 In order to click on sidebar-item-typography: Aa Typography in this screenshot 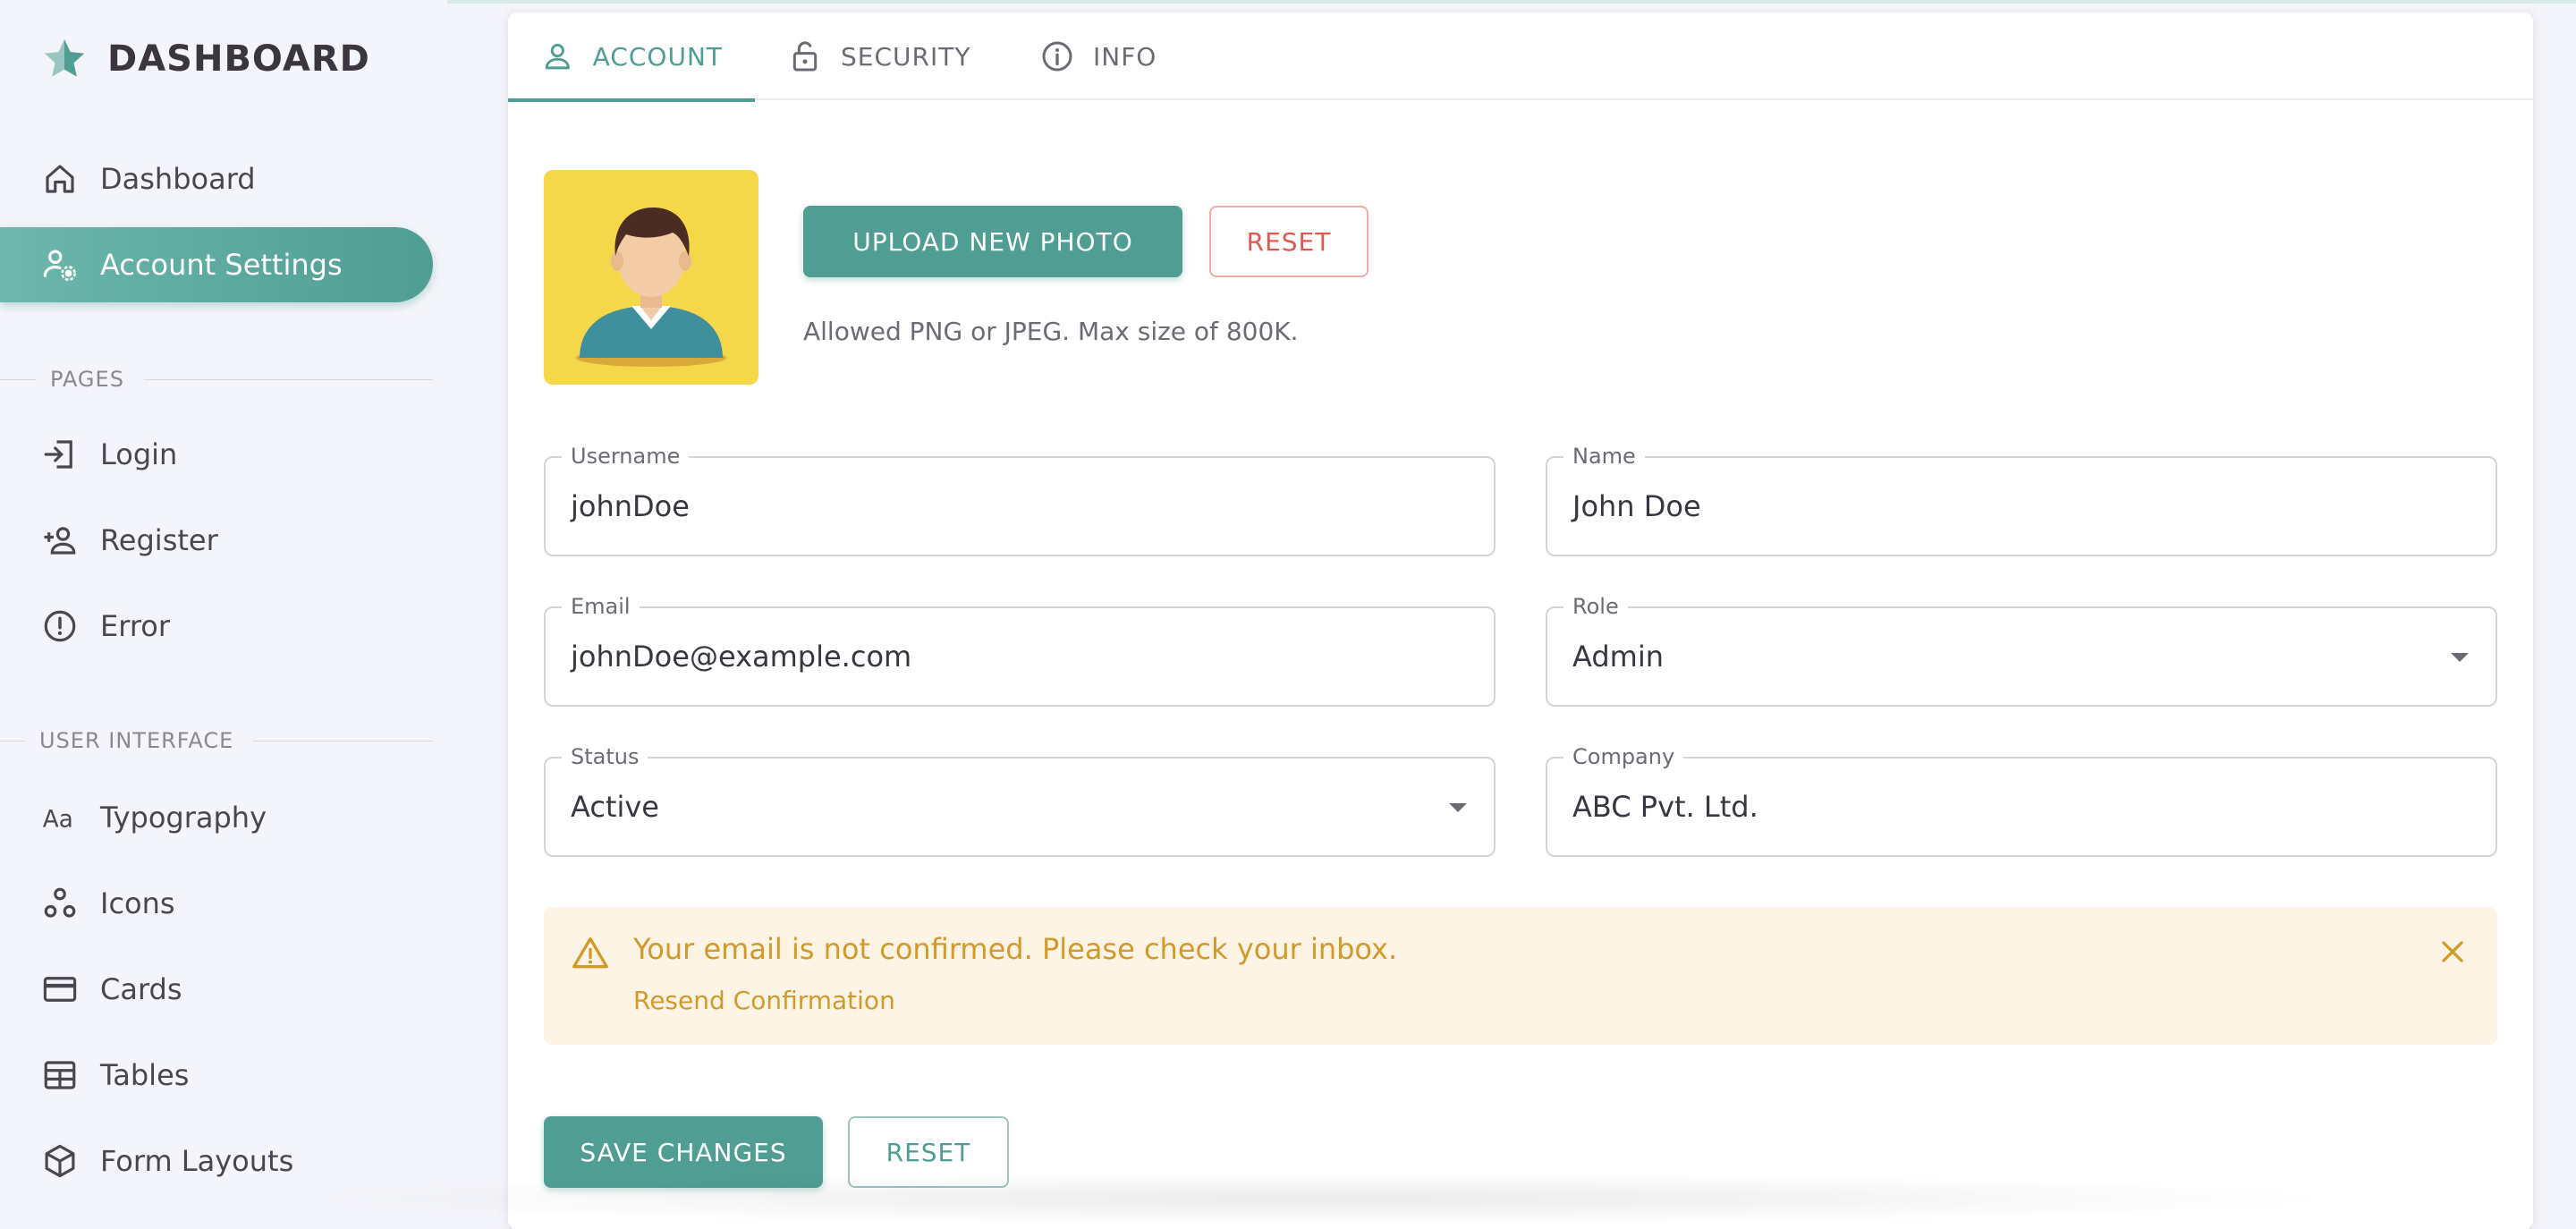, I will do `click(216, 817)`.